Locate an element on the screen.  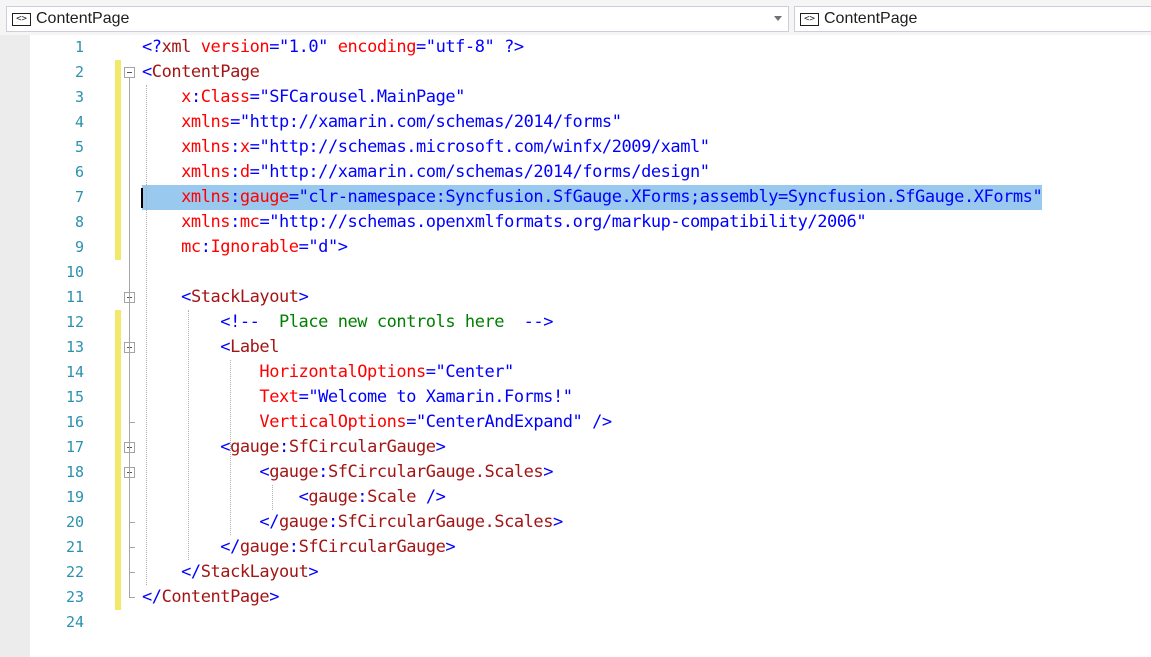
line-number: 15 is located at coordinates (74, 397).